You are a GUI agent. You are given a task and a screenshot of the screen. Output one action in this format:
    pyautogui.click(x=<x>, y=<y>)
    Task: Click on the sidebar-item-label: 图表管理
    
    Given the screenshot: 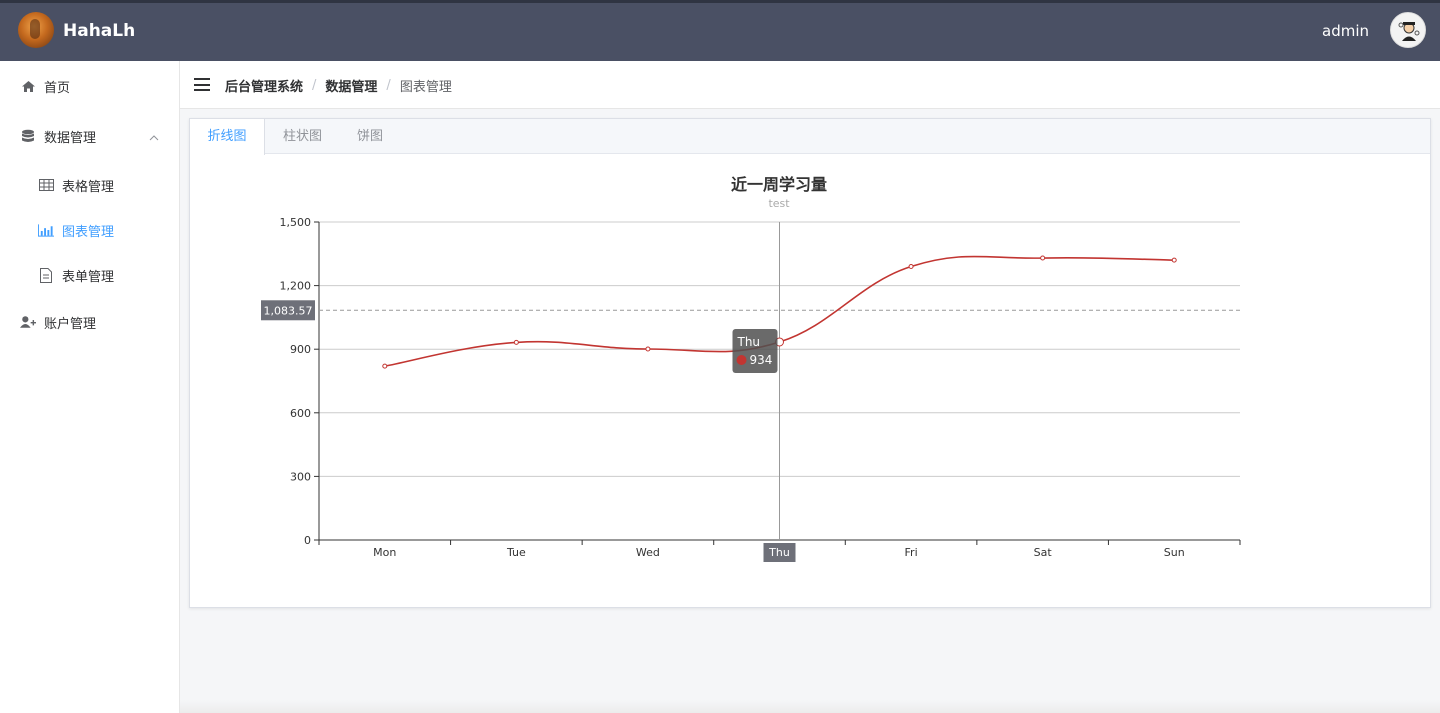 What is the action you would take?
    pyautogui.click(x=88, y=232)
    